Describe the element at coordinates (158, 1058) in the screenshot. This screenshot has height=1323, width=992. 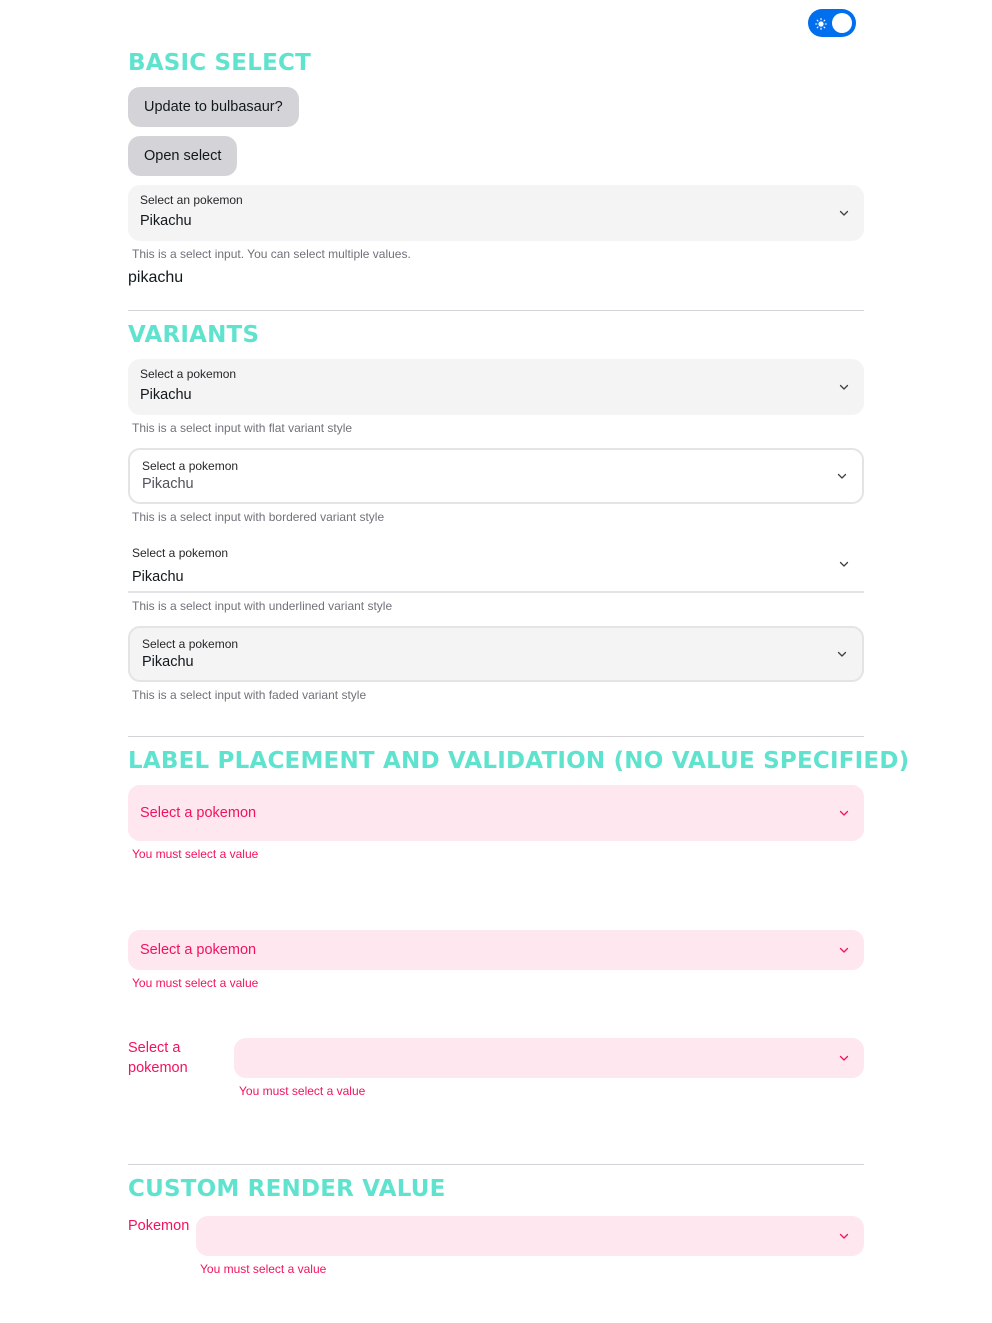
I see `outside-left-label: Select a pokemon` at that location.